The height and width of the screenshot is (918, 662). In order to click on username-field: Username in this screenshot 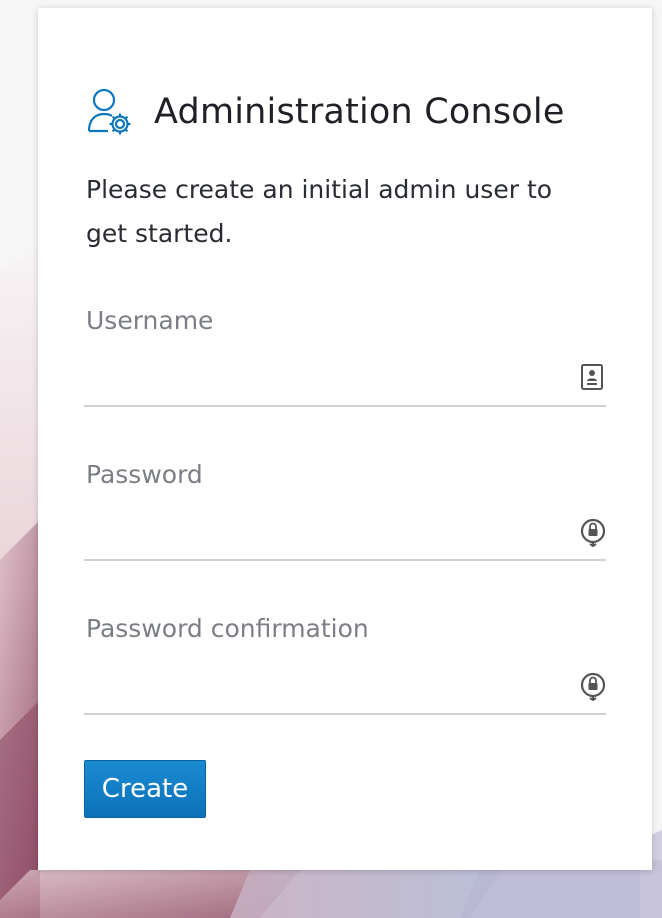, I will do `click(345, 356)`.